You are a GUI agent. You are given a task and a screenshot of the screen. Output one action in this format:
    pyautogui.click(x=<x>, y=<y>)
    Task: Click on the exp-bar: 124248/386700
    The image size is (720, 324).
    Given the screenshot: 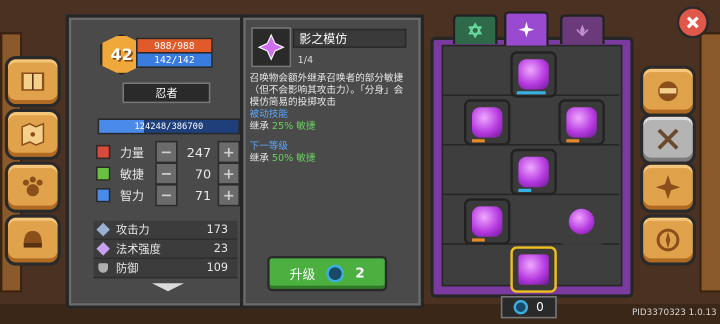 What is the action you would take?
    pyautogui.click(x=168, y=126)
    